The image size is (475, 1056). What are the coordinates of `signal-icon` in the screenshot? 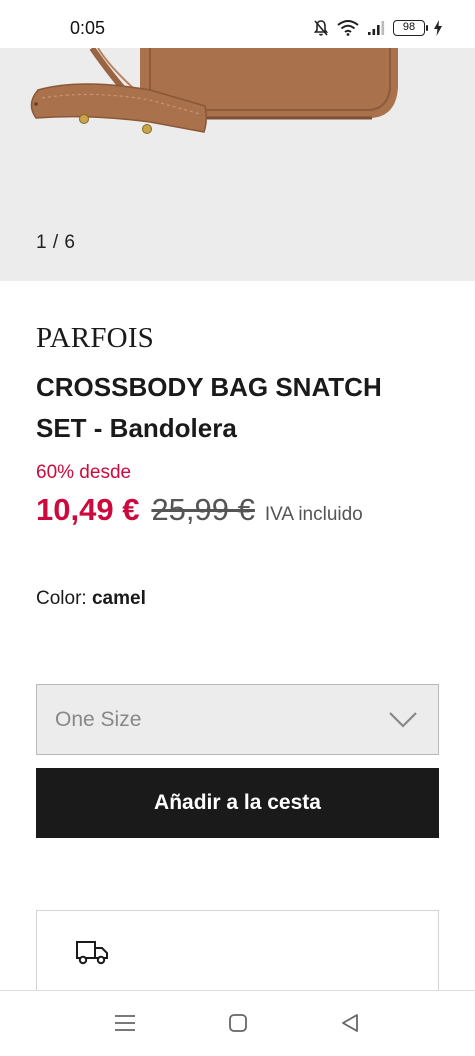 It's located at (376, 28).